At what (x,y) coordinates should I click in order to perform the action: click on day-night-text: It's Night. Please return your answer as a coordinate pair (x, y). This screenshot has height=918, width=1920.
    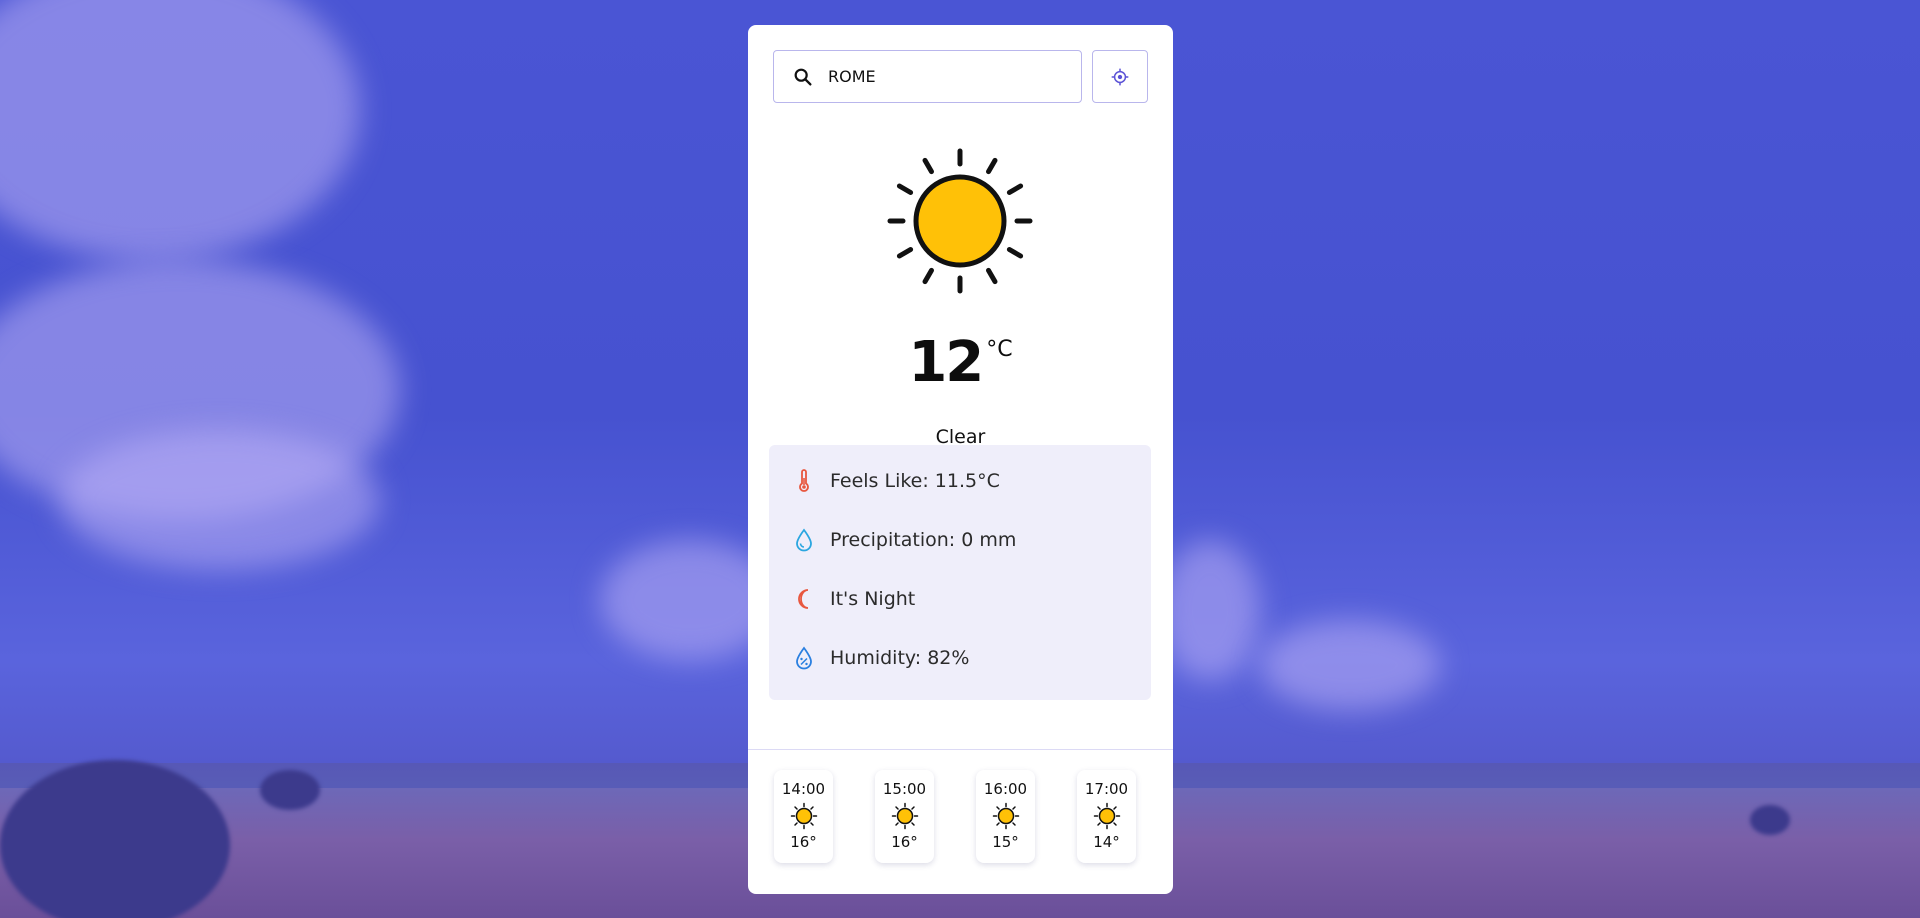
    Looking at the image, I should click on (873, 599).